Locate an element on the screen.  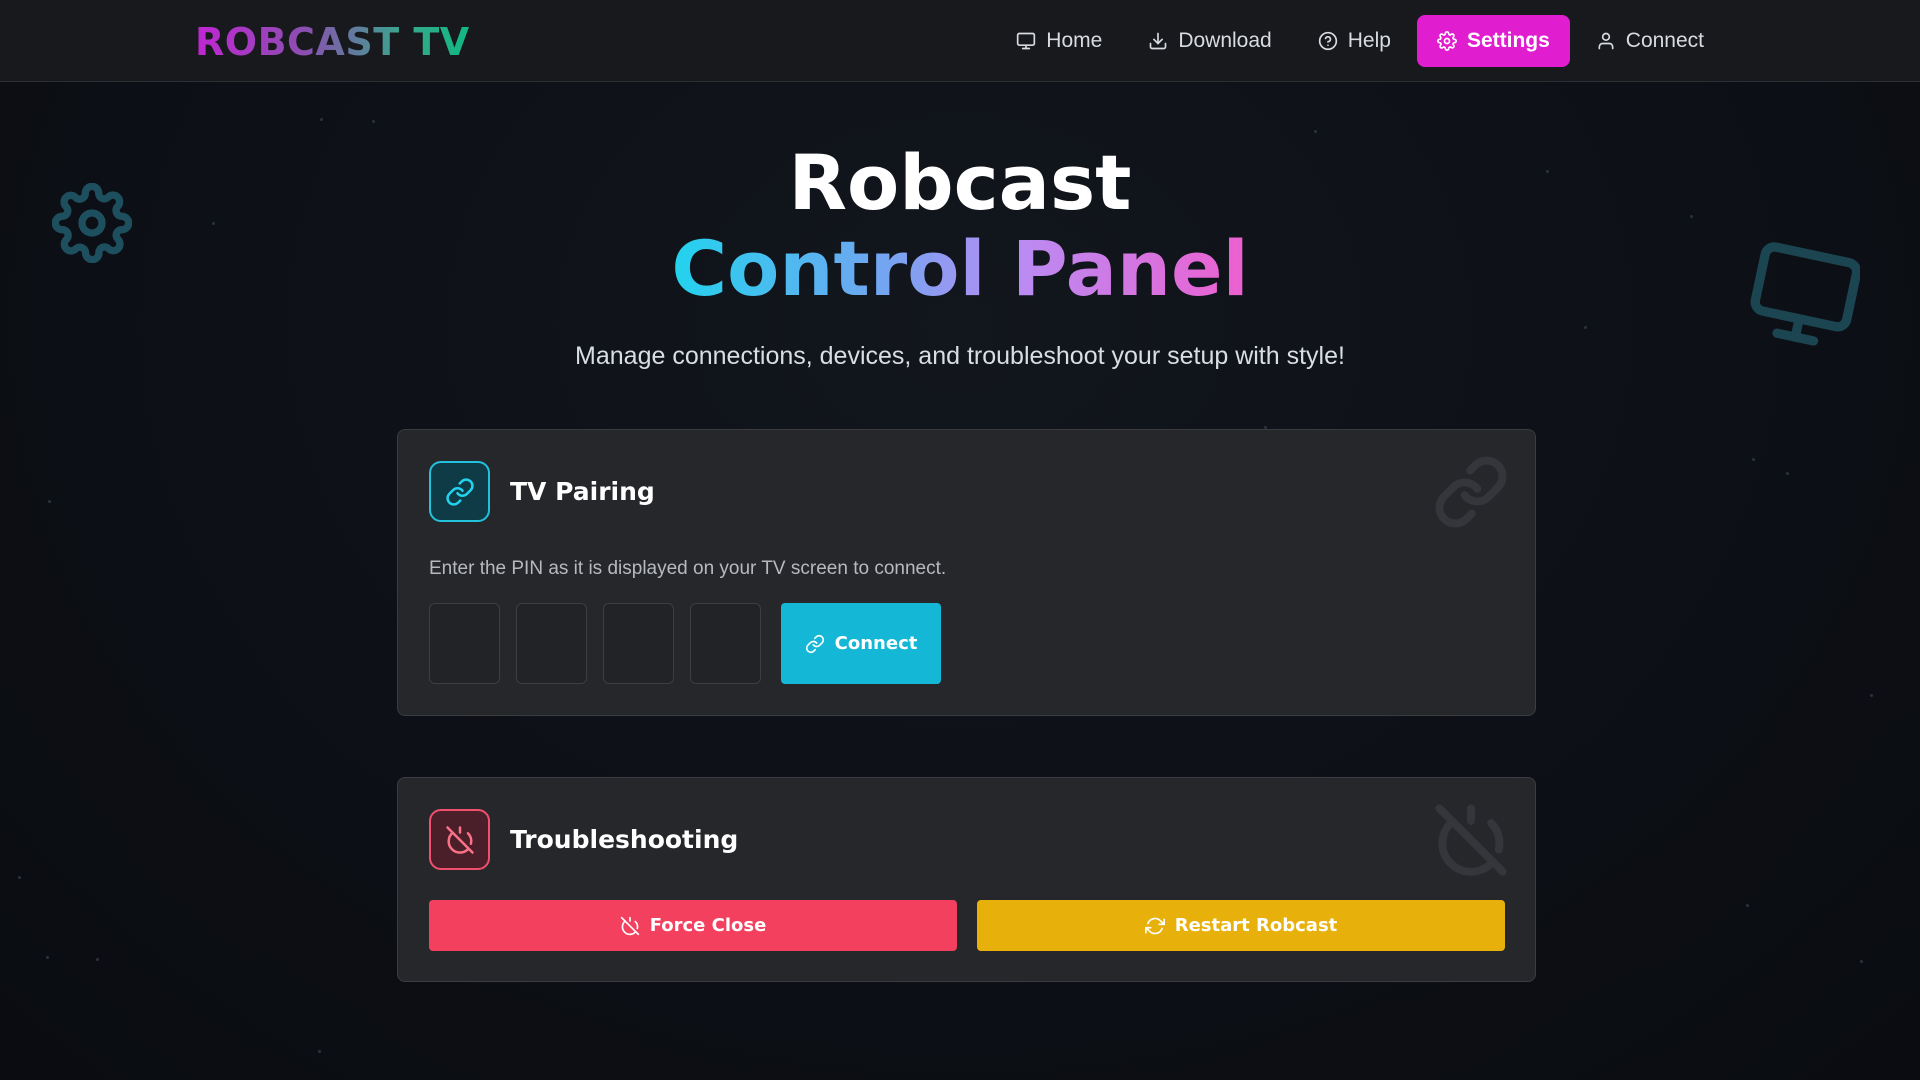
troubleshooting-title: Troubleshooting is located at coordinates (624, 839).